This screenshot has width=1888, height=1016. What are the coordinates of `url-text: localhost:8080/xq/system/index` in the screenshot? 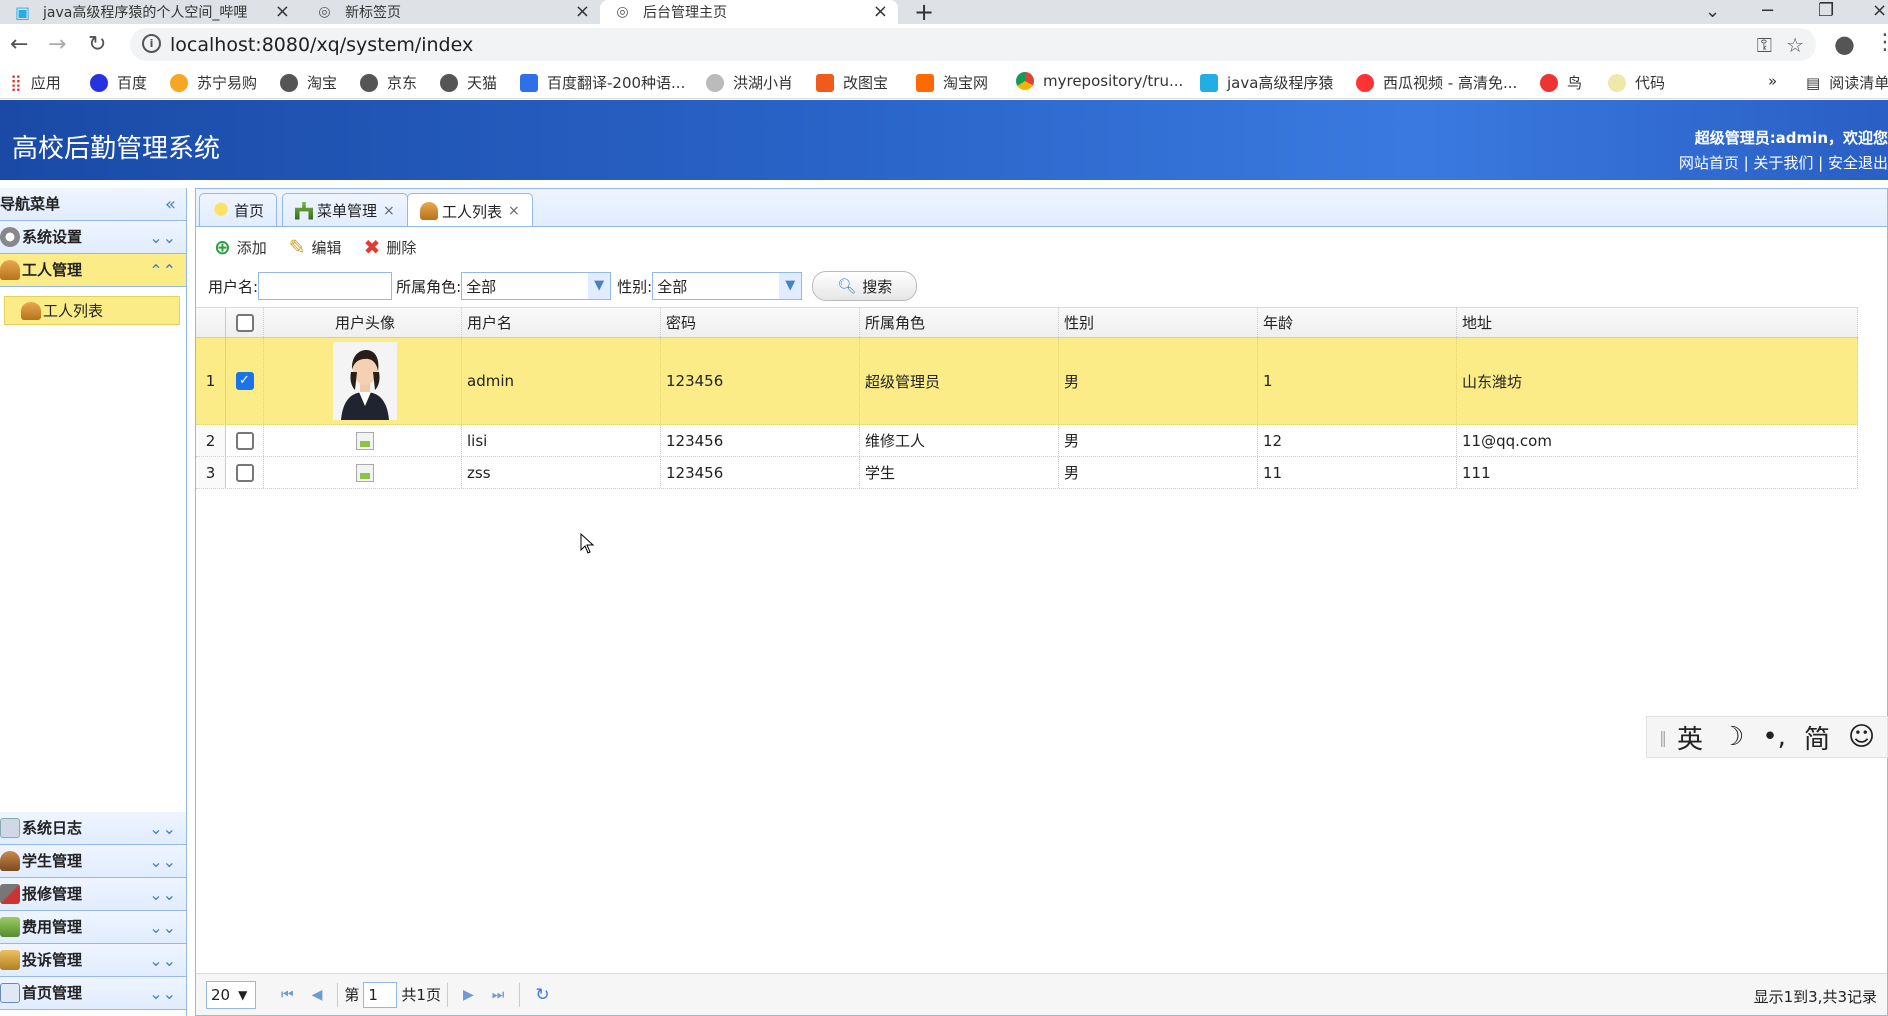 It's located at (321, 45).